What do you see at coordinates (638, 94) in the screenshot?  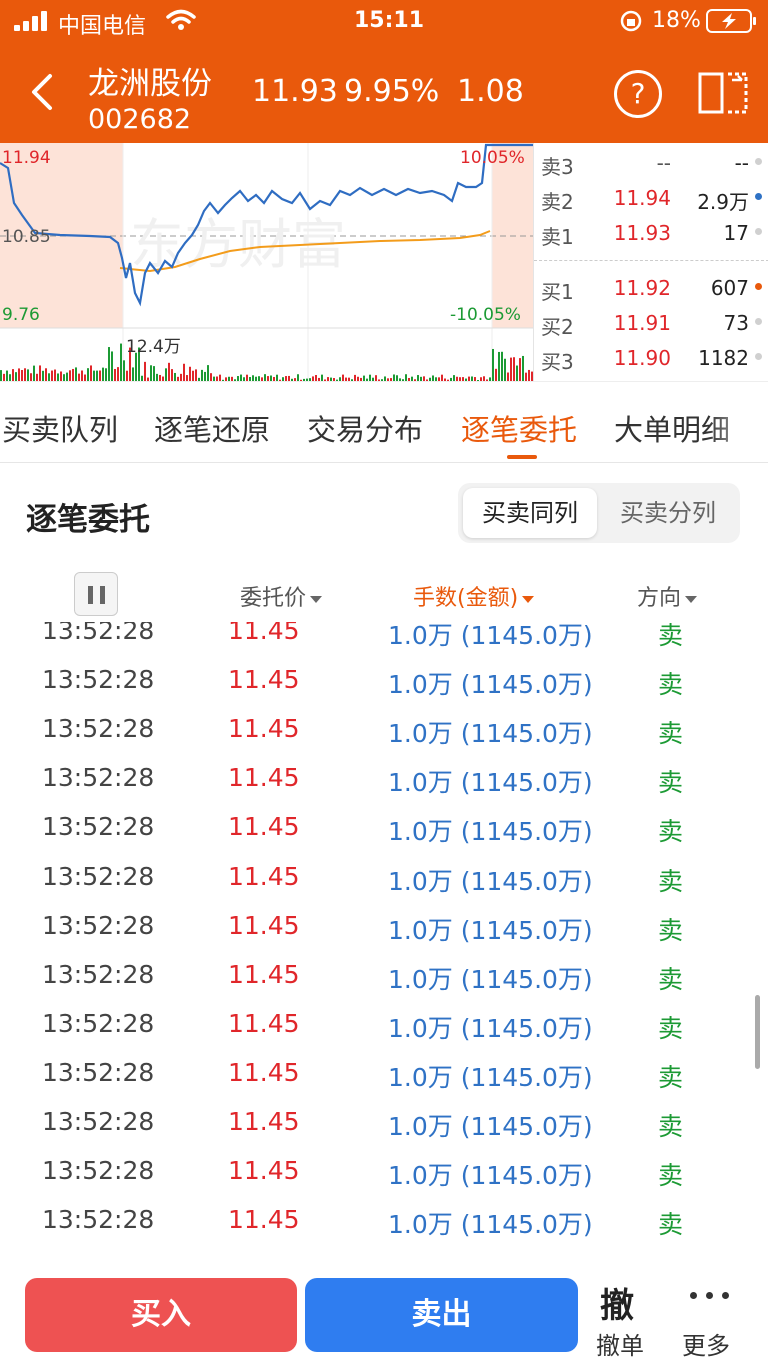 I see `help-button: ?` at bounding box center [638, 94].